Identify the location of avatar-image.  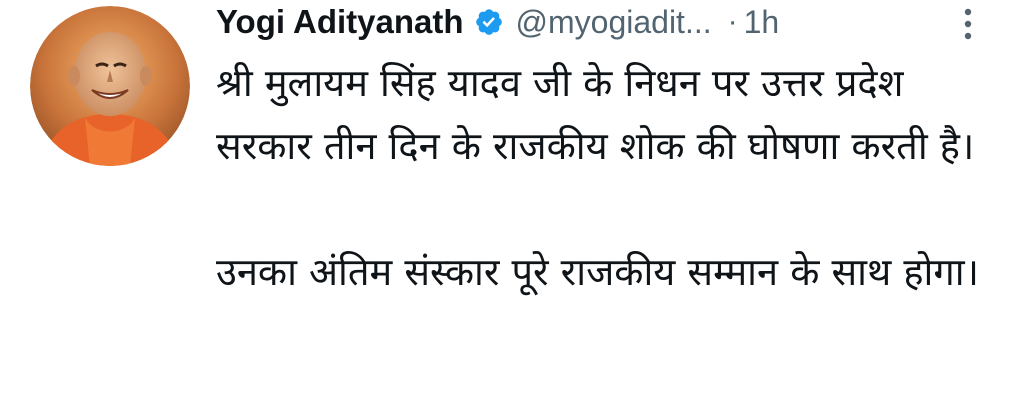
(110, 86).